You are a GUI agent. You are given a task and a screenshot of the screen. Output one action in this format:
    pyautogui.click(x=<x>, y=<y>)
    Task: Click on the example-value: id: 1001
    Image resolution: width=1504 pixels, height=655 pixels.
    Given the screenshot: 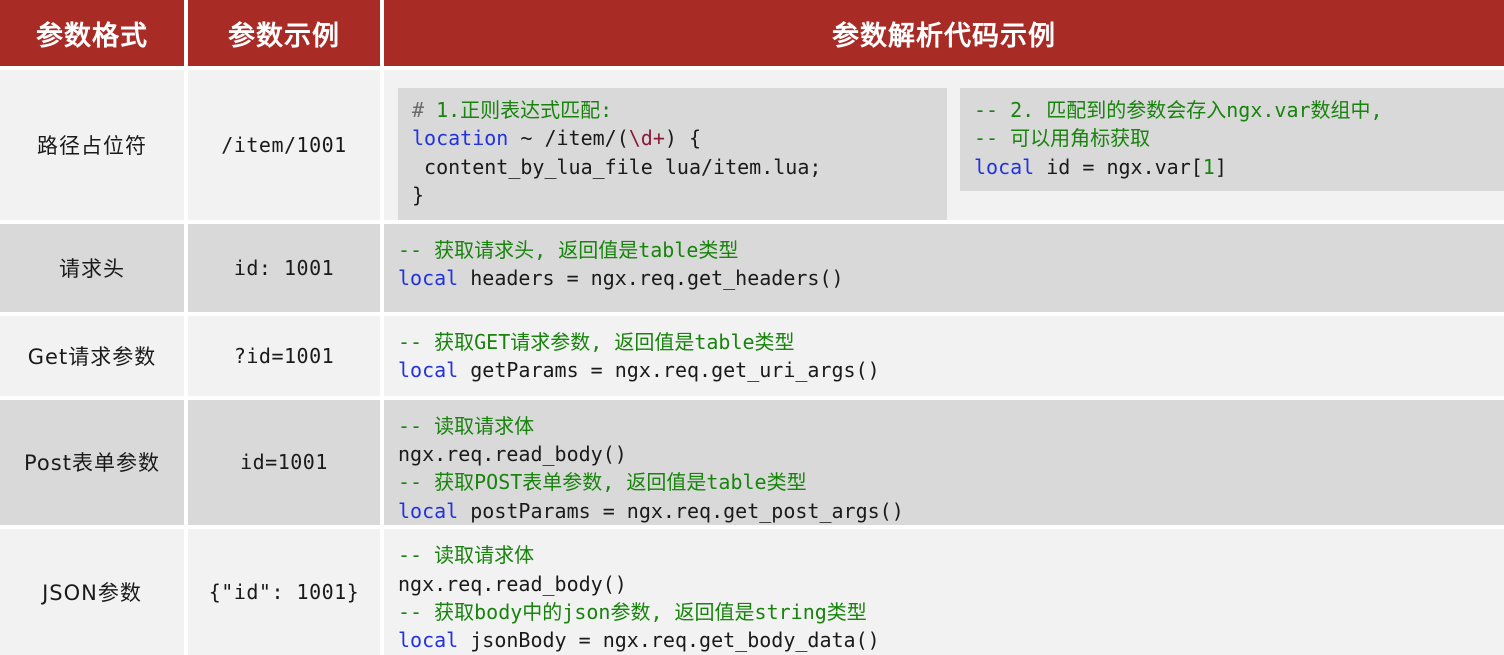 What is the action you would take?
    pyautogui.click(x=284, y=267)
    